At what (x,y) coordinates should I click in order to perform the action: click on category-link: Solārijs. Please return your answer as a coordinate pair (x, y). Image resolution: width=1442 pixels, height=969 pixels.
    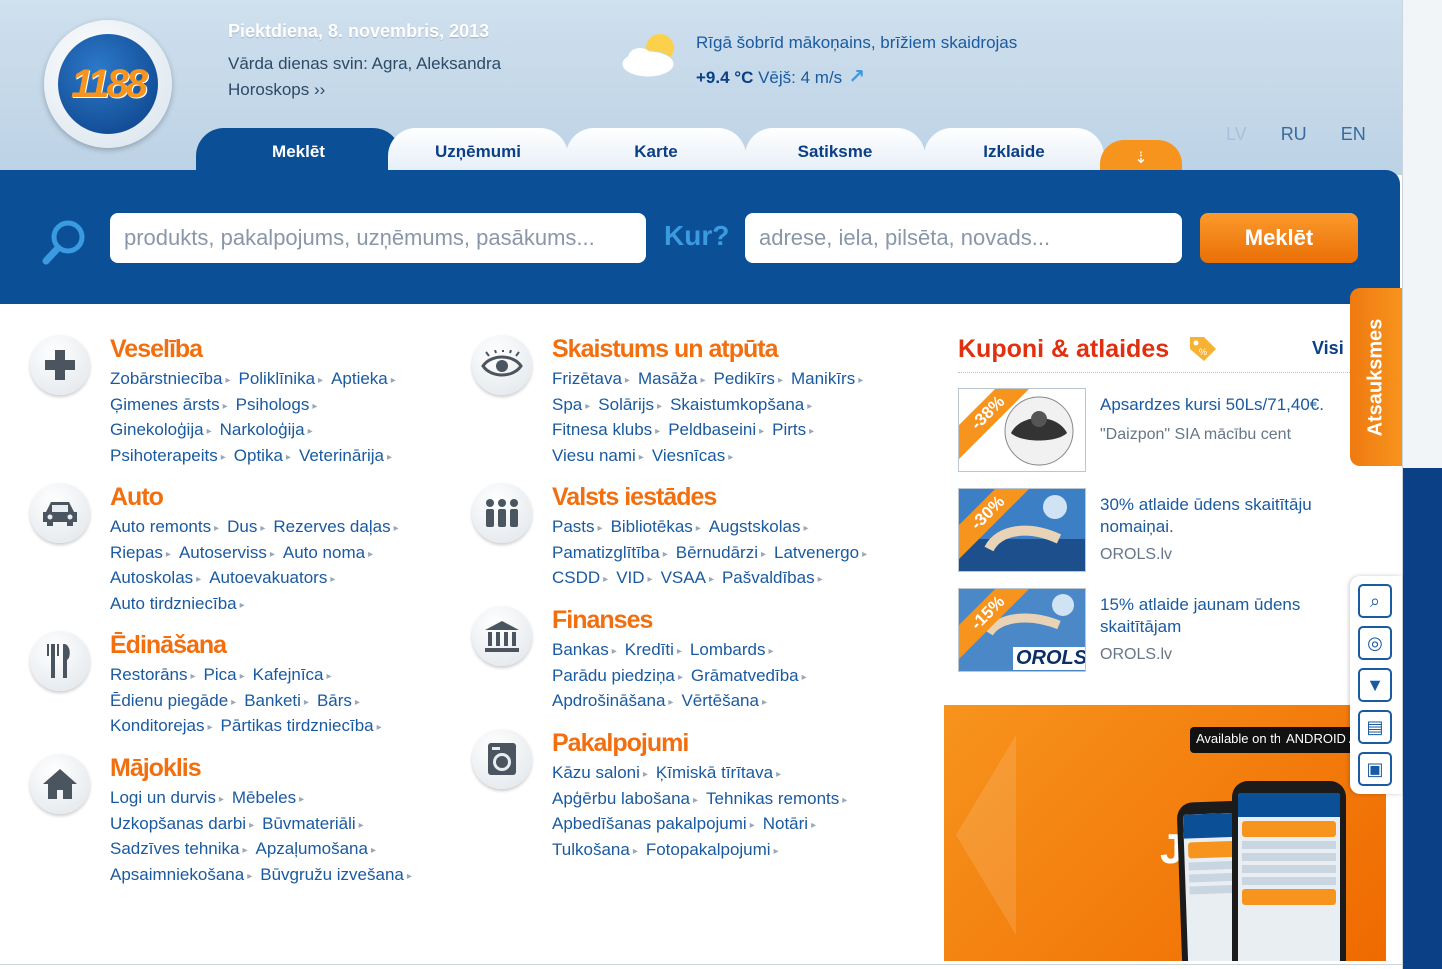
    Looking at the image, I should click on (630, 404).